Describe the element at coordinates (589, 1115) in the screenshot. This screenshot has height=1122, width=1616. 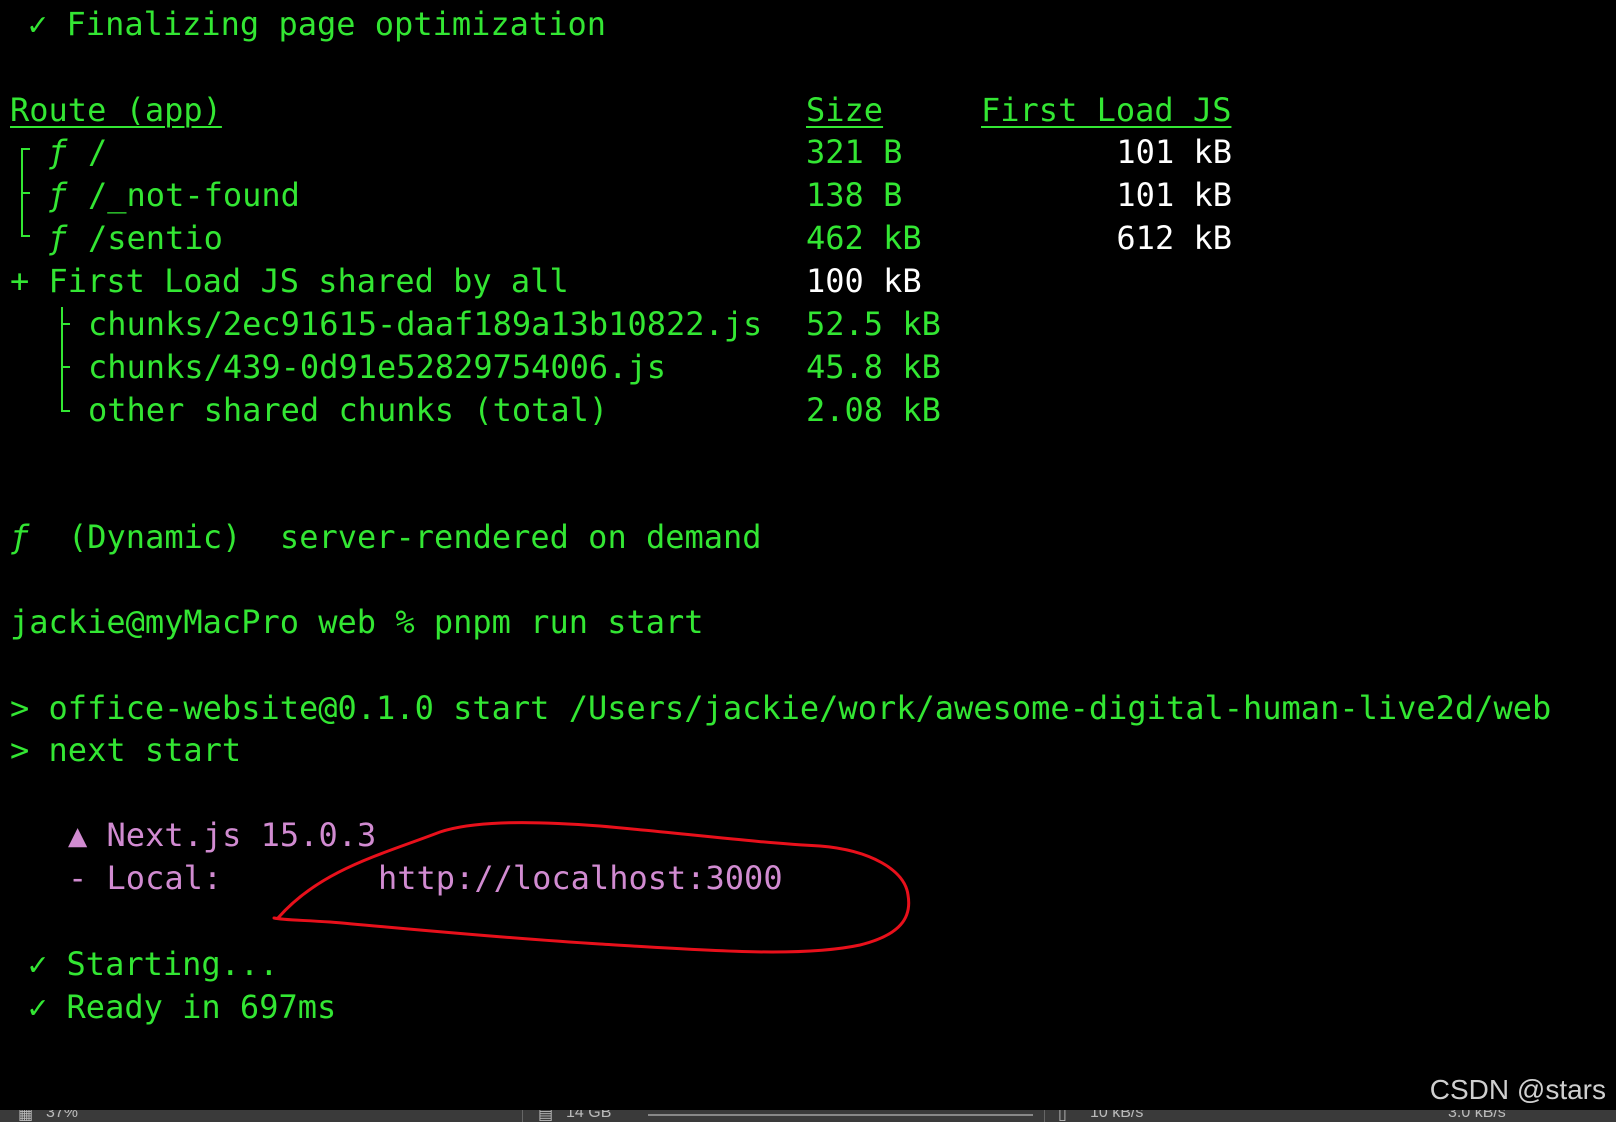
I see `memory-usage: 14 GB` at that location.